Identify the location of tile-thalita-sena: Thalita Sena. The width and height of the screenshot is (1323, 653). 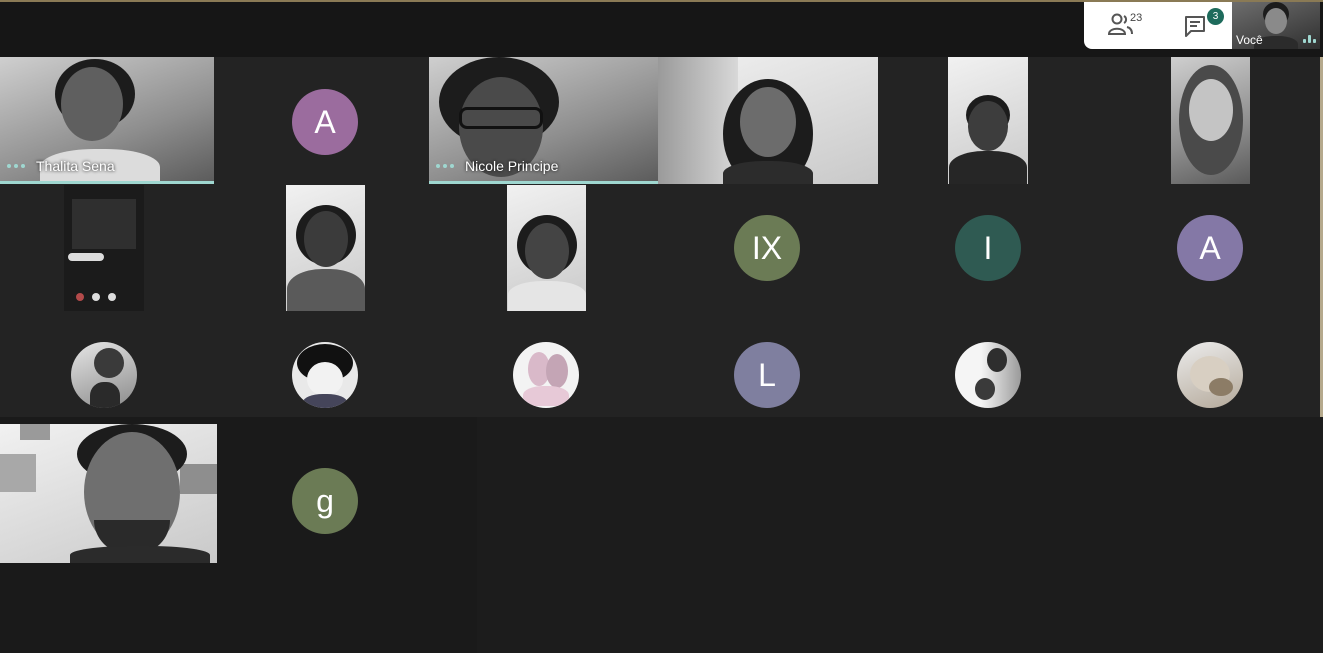
(107, 120).